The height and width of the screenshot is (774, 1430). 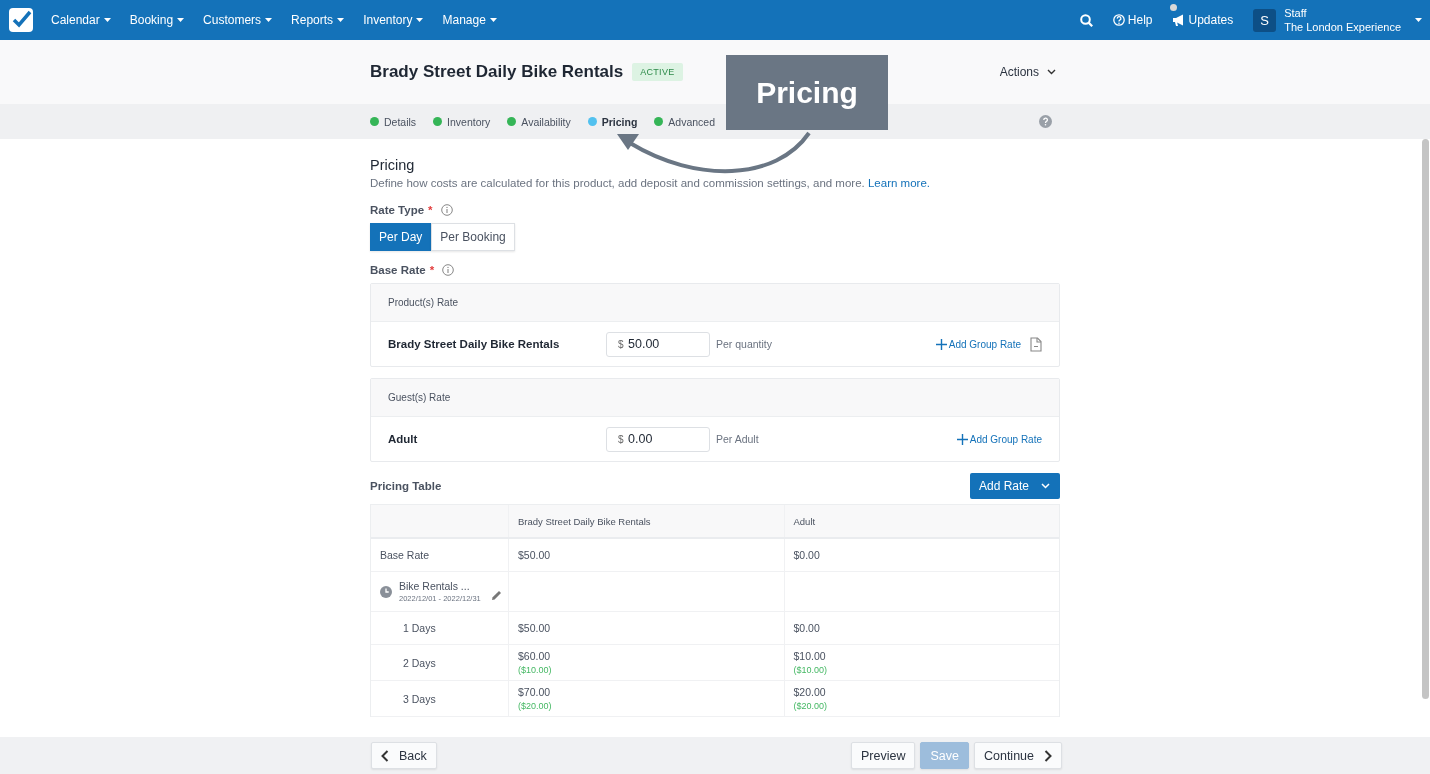 I want to click on table-title: Pricing Table, so click(x=406, y=486).